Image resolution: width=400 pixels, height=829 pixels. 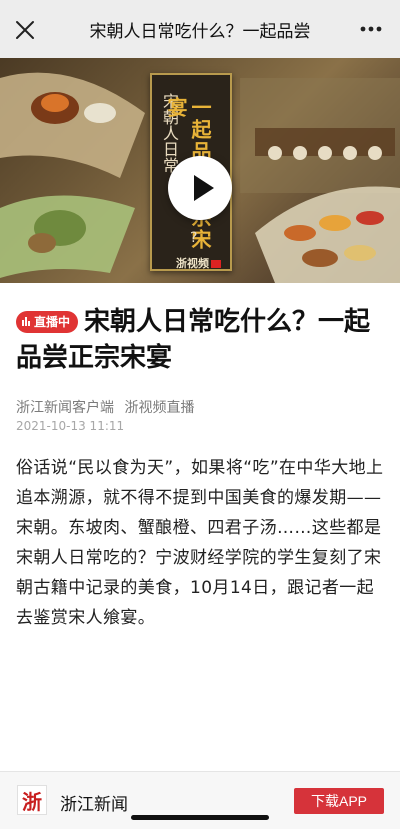 What do you see at coordinates (159, 408) in the screenshot?
I see `source-channel: 浙视频直播` at bounding box center [159, 408].